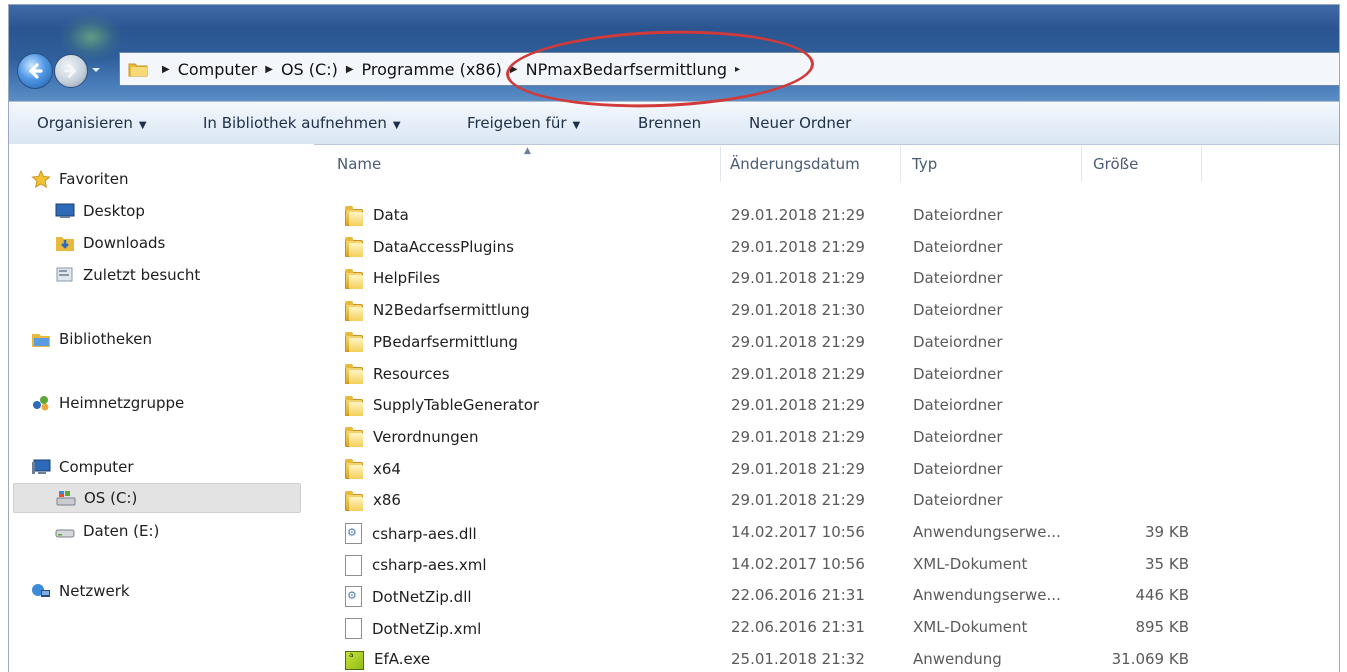 This screenshot has width=1347, height=672. I want to click on file-name-cell: HelpFiles, so click(392, 278).